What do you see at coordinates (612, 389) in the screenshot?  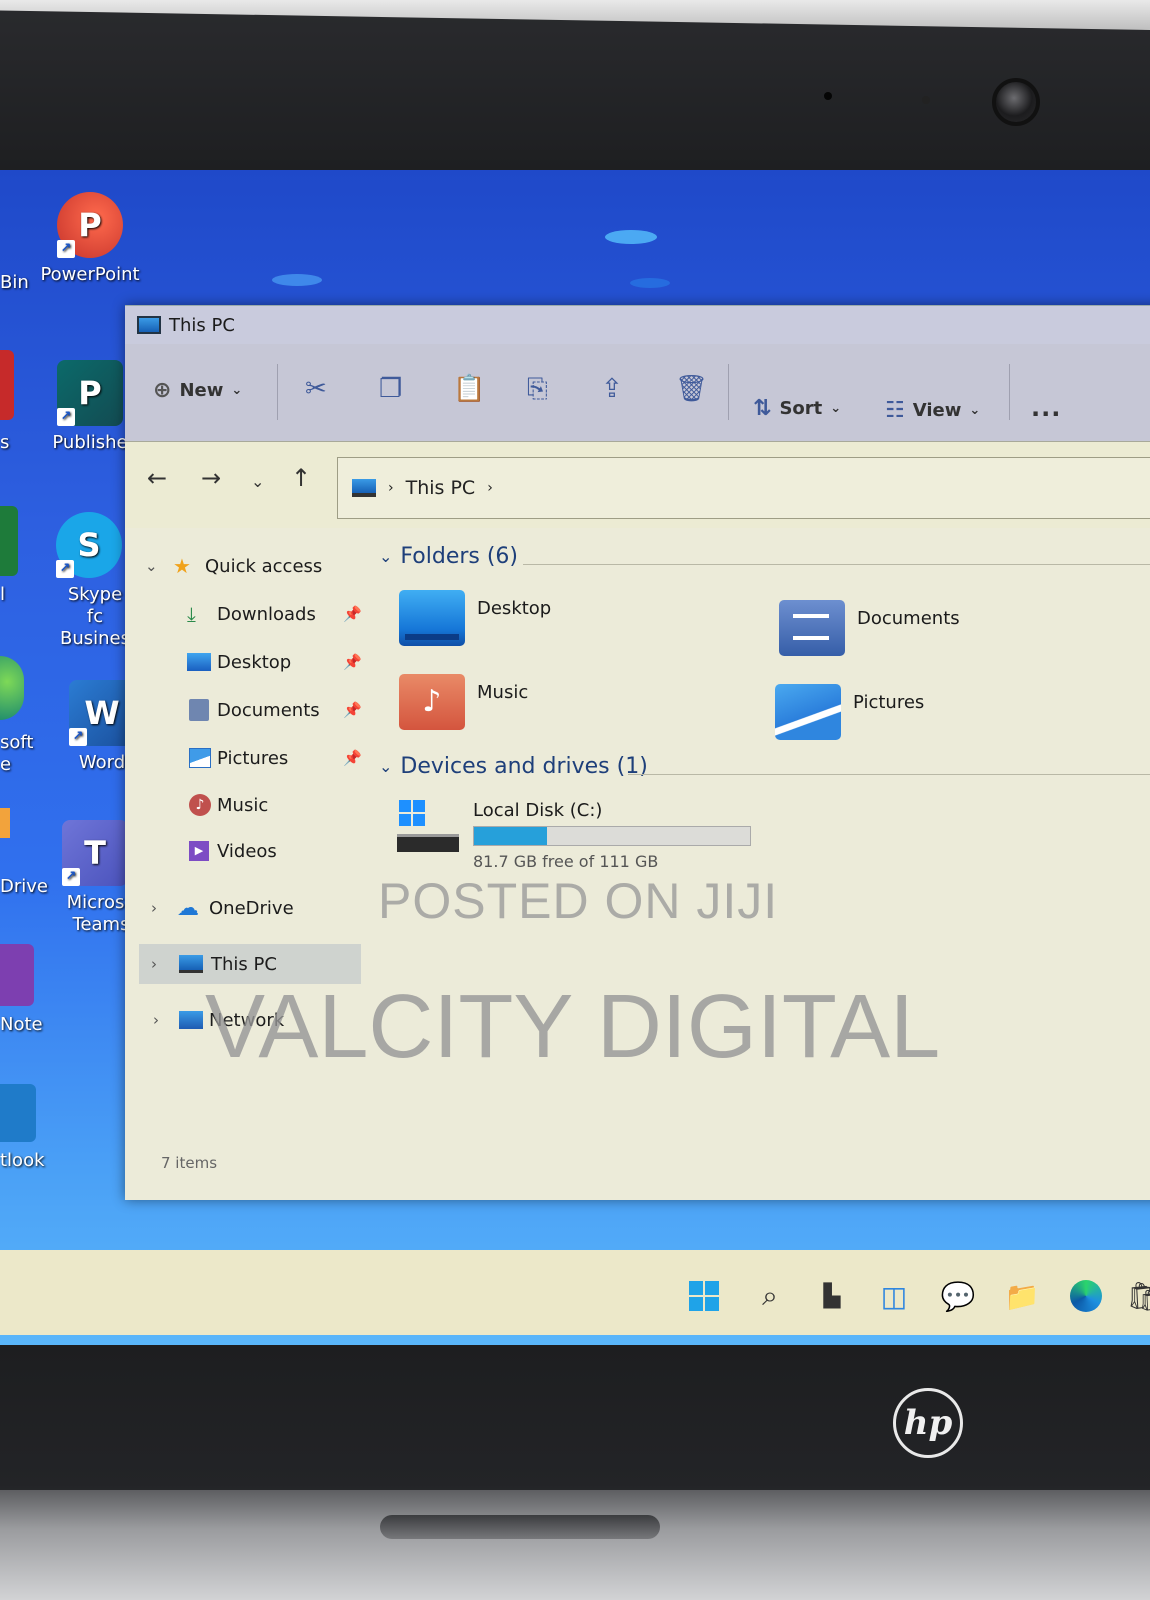 I see `share-icon: ⇪` at bounding box center [612, 389].